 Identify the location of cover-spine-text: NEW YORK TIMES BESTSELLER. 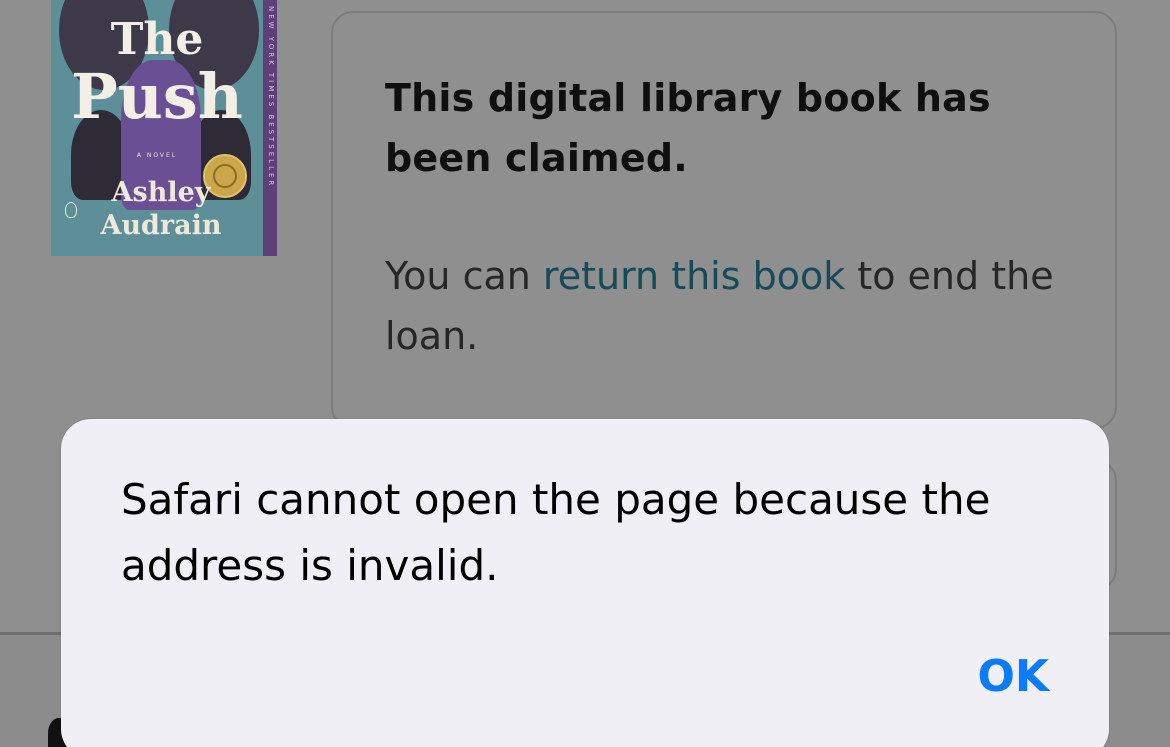
(271, 97).